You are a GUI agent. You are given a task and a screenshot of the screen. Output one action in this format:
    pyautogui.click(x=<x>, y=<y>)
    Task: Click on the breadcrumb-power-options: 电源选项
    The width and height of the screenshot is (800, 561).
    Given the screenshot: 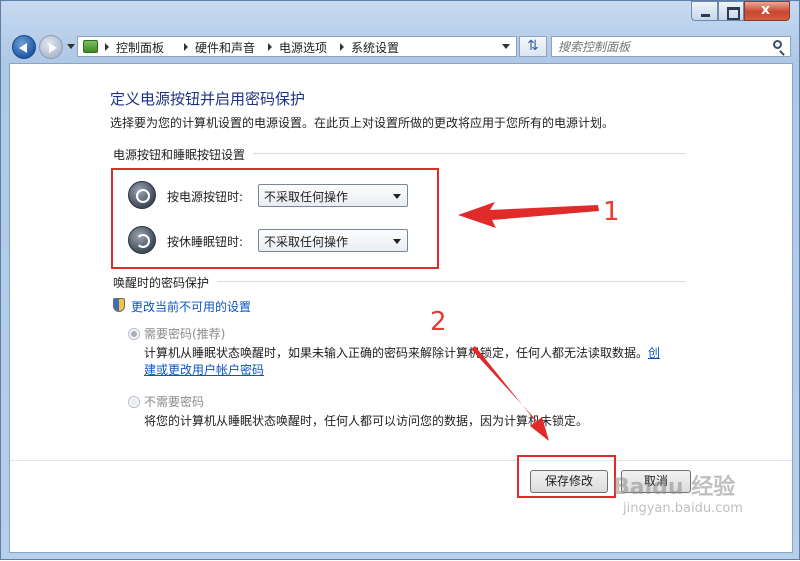 What is the action you would take?
    pyautogui.click(x=303, y=47)
    